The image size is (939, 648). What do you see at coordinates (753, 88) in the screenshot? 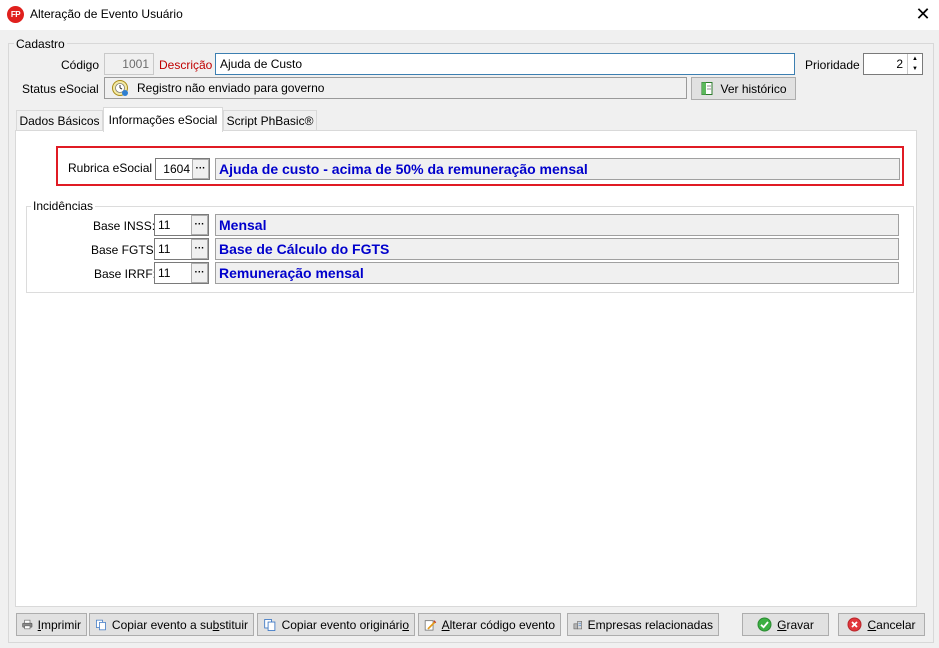
I see `ver-historico-label: Ver histórico` at bounding box center [753, 88].